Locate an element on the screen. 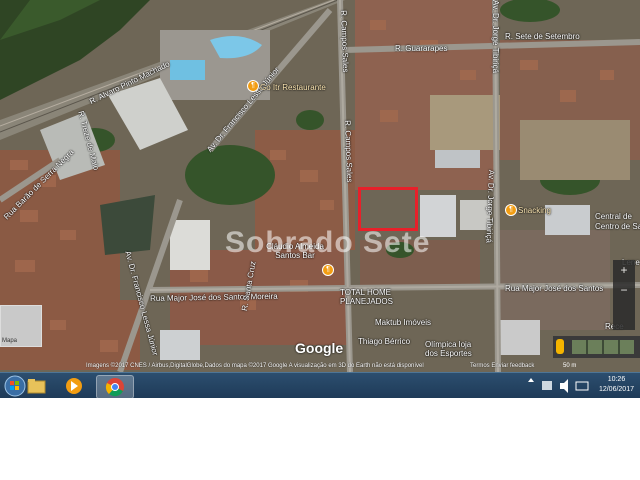  chrome-button is located at coordinates (115, 386).